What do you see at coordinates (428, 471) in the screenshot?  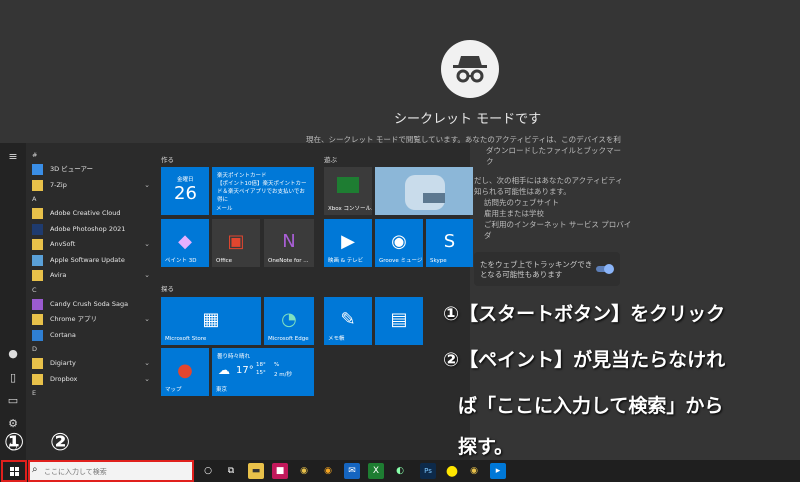 I see `photoshop-icon: Ps` at bounding box center [428, 471].